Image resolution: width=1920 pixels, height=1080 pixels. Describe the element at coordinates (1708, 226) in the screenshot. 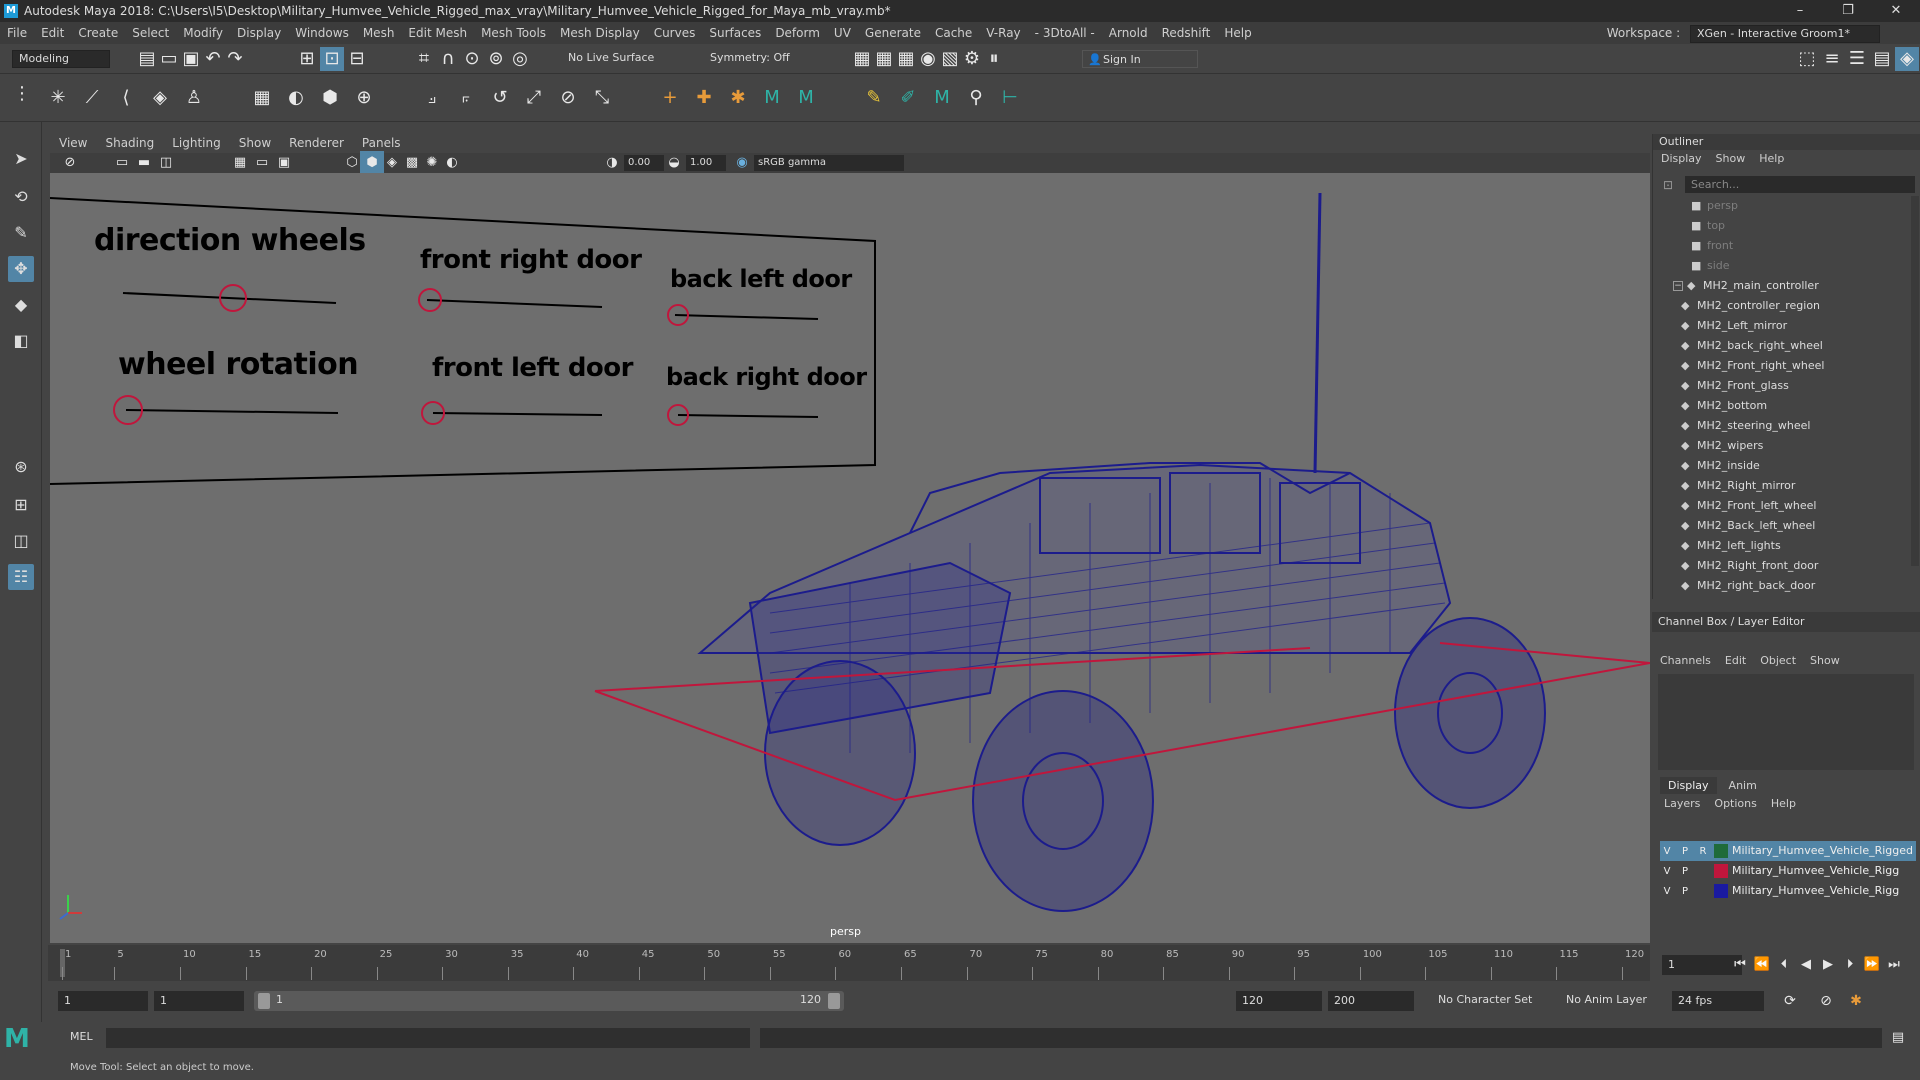

I see `outliner-item-top: ■ top` at that location.